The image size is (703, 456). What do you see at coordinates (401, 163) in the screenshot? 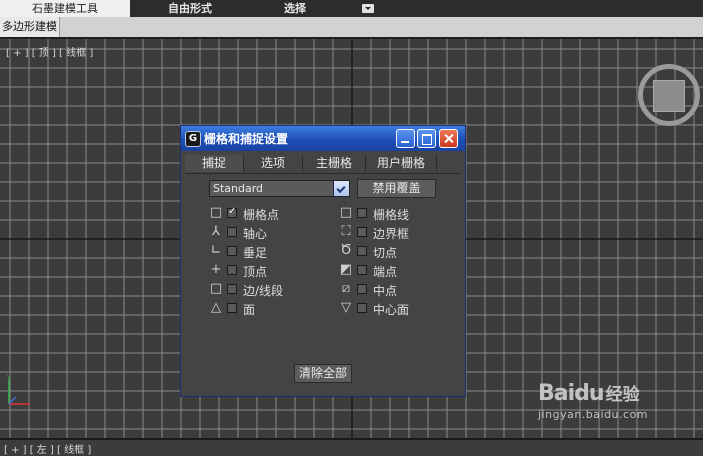
I see `tab-user-grids: 用户栅格` at bounding box center [401, 163].